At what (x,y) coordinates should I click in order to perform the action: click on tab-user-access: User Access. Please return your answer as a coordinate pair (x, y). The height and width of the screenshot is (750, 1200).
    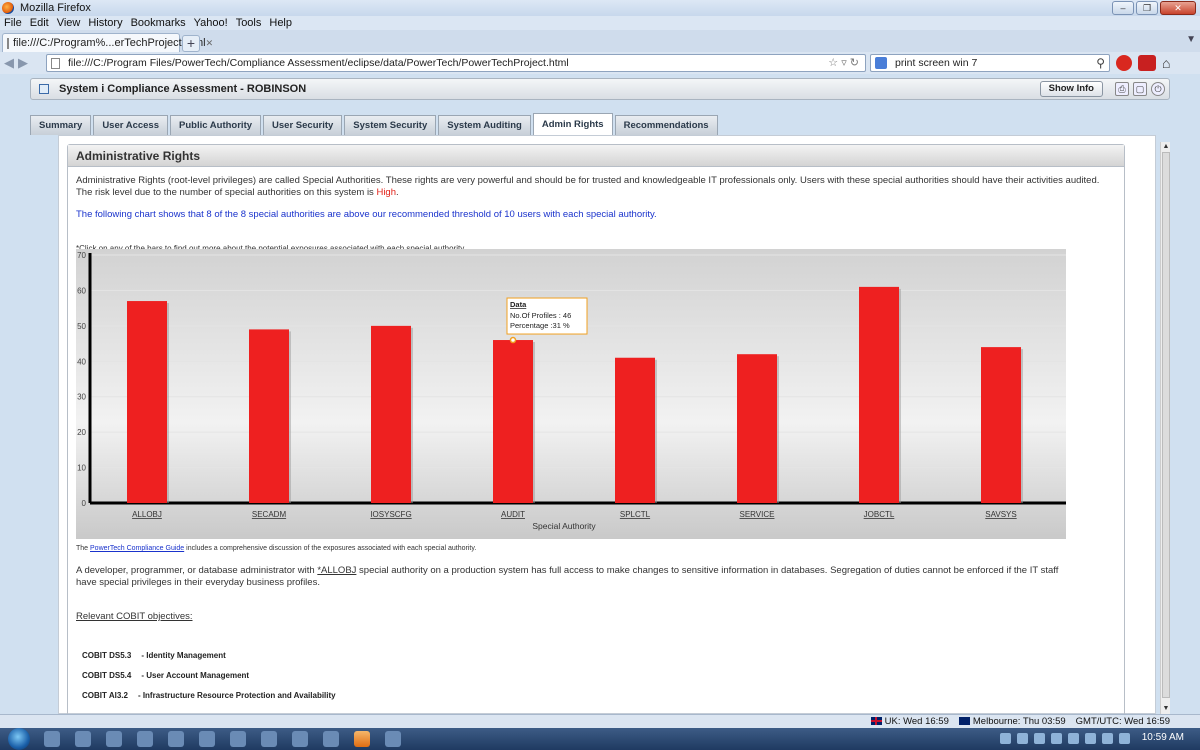
    Looking at the image, I should click on (131, 125).